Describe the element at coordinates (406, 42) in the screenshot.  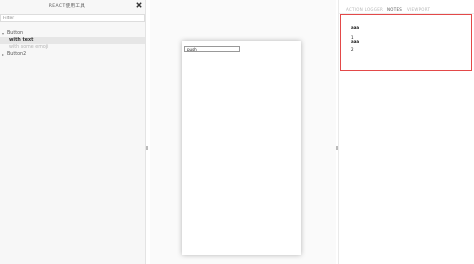
I see `notes-highlight-box` at that location.